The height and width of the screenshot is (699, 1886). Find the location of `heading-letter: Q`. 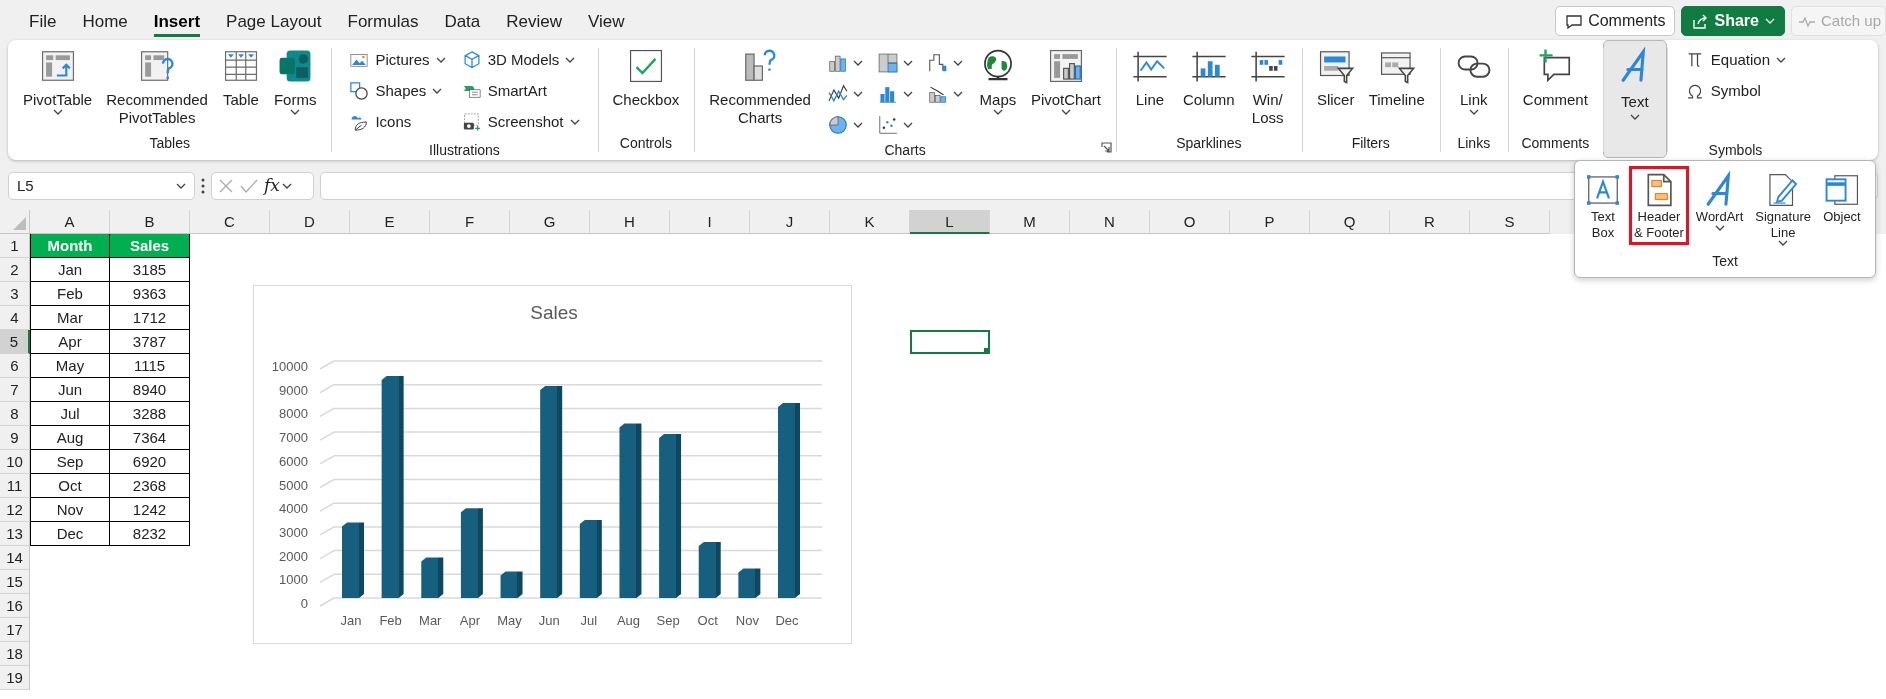

heading-letter: Q is located at coordinates (1350, 222).